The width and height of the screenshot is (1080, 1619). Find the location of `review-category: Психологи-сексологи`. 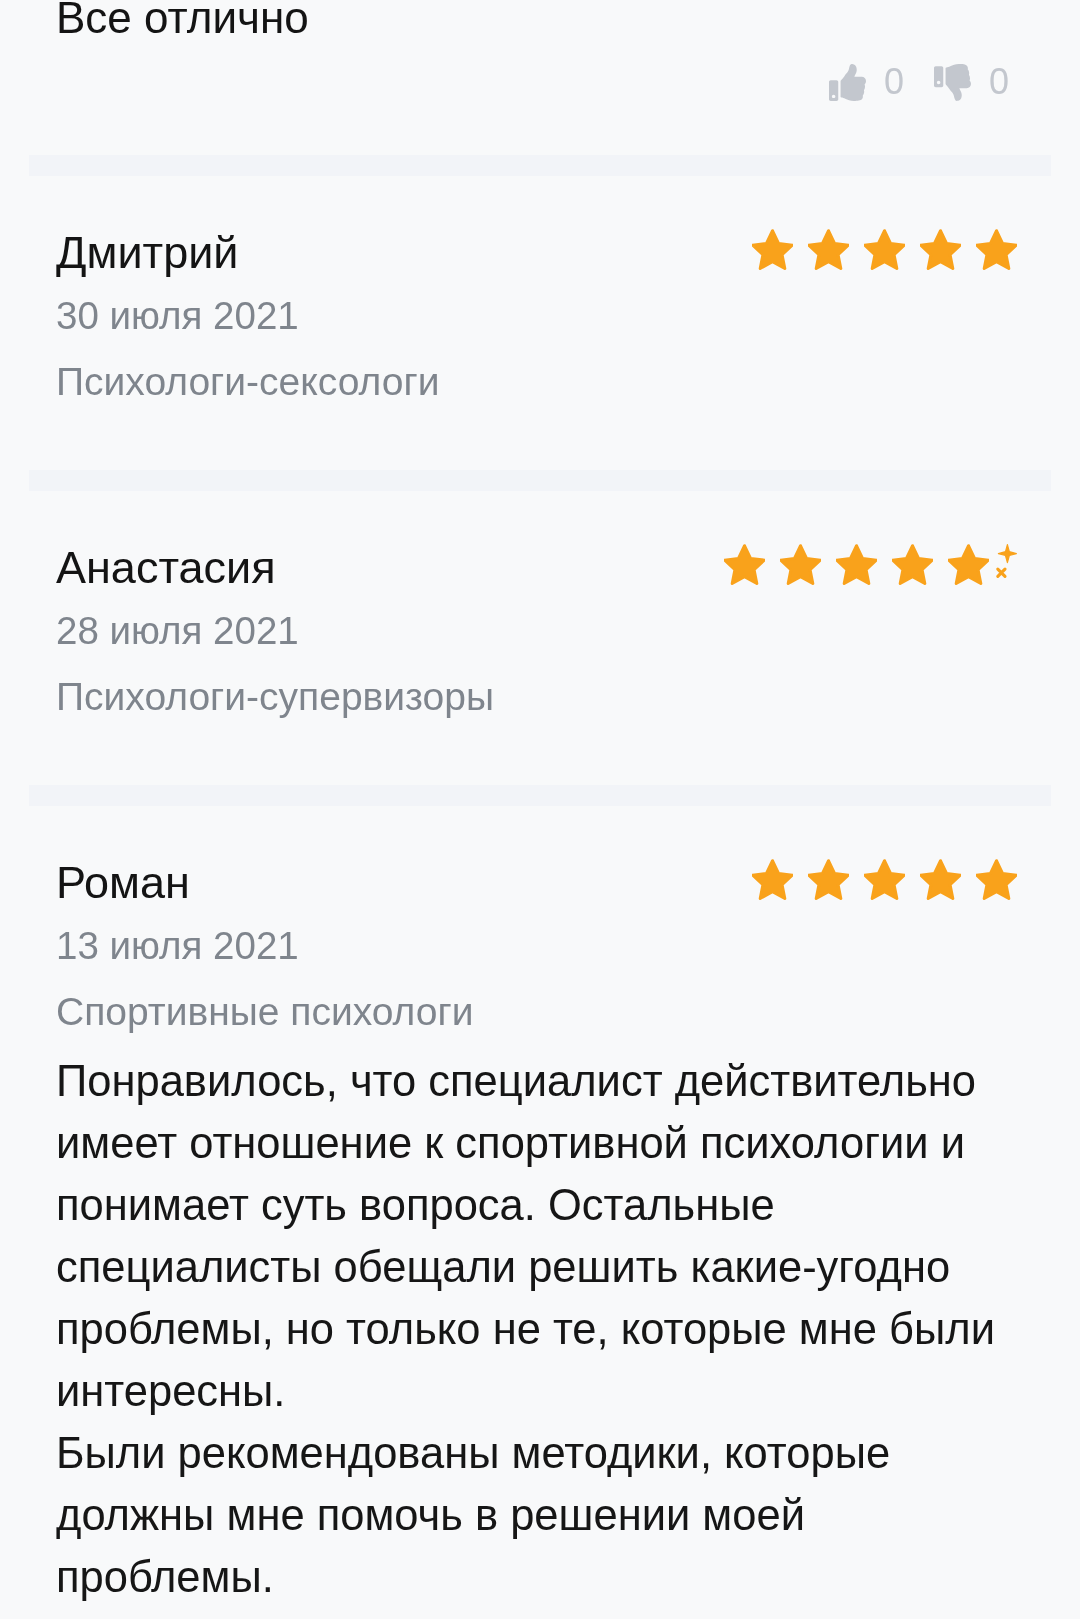

review-category: Психологи-сексологи is located at coordinates (248, 382).